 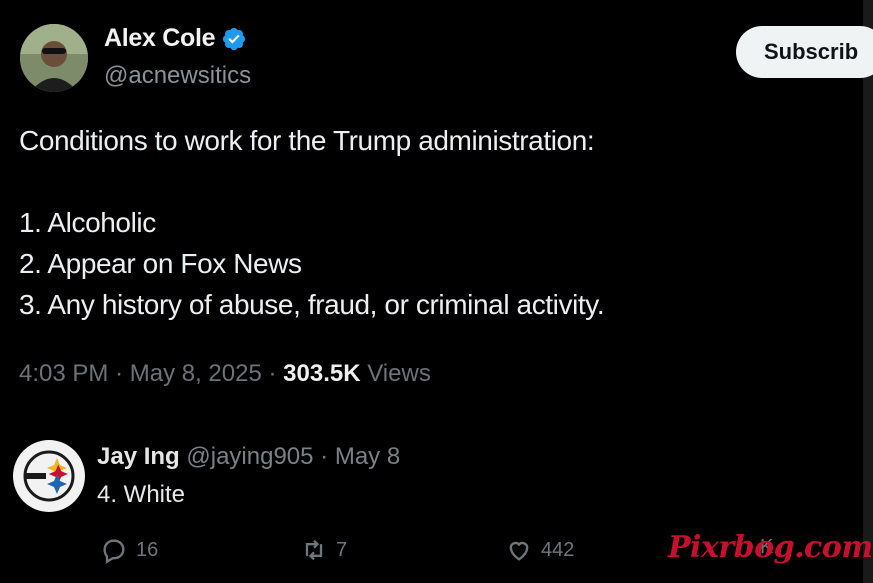 What do you see at coordinates (539, 550) in the screenshot?
I see `like-action: 442` at bounding box center [539, 550].